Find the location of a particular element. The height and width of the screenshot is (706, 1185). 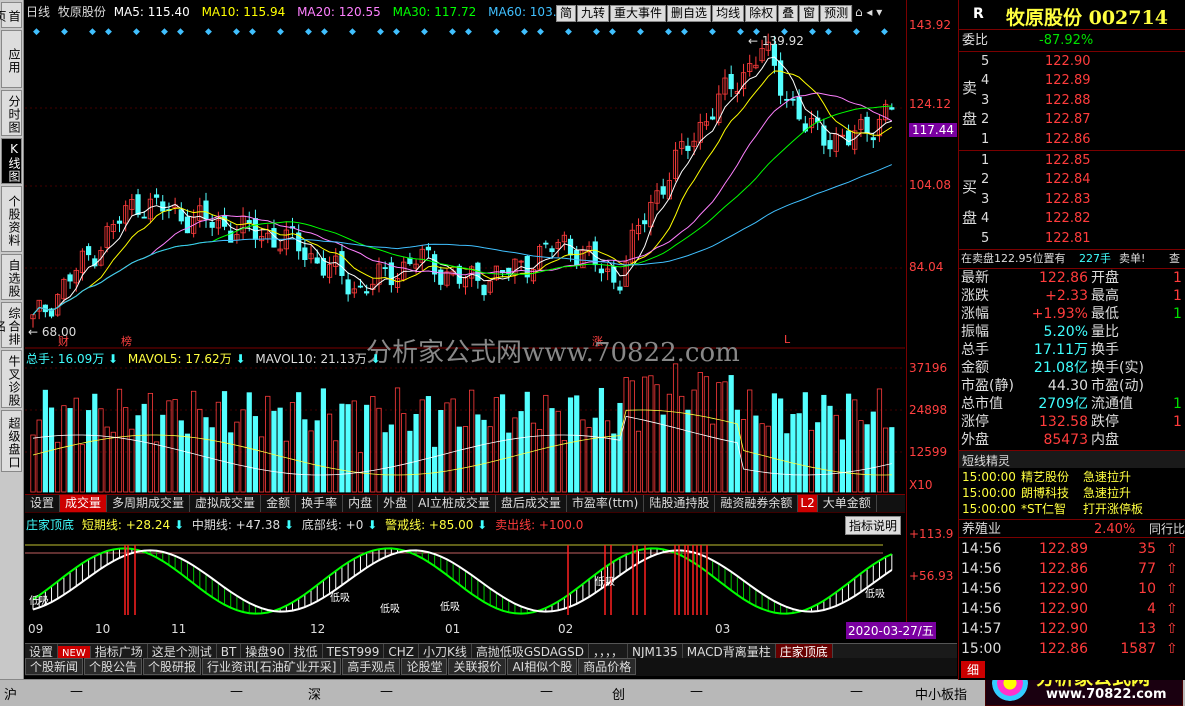

toolbar-button: 九转 is located at coordinates (593, 13).